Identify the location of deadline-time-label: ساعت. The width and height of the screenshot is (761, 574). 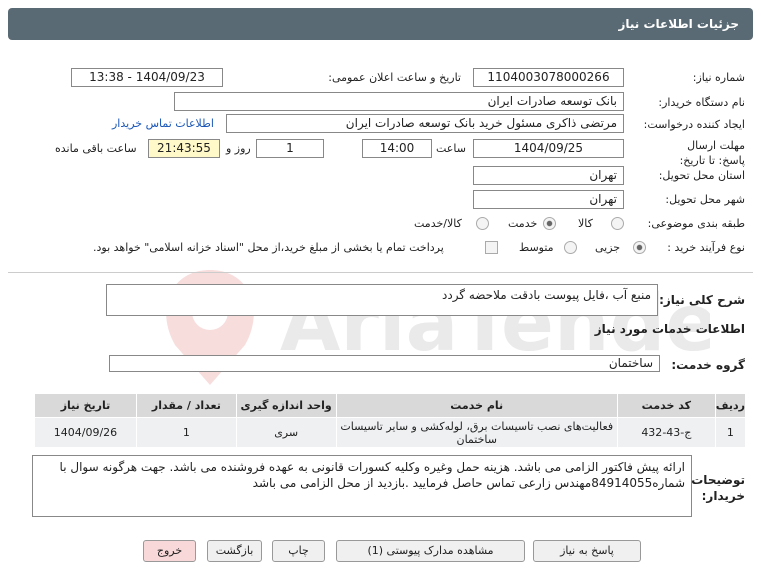
(451, 148).